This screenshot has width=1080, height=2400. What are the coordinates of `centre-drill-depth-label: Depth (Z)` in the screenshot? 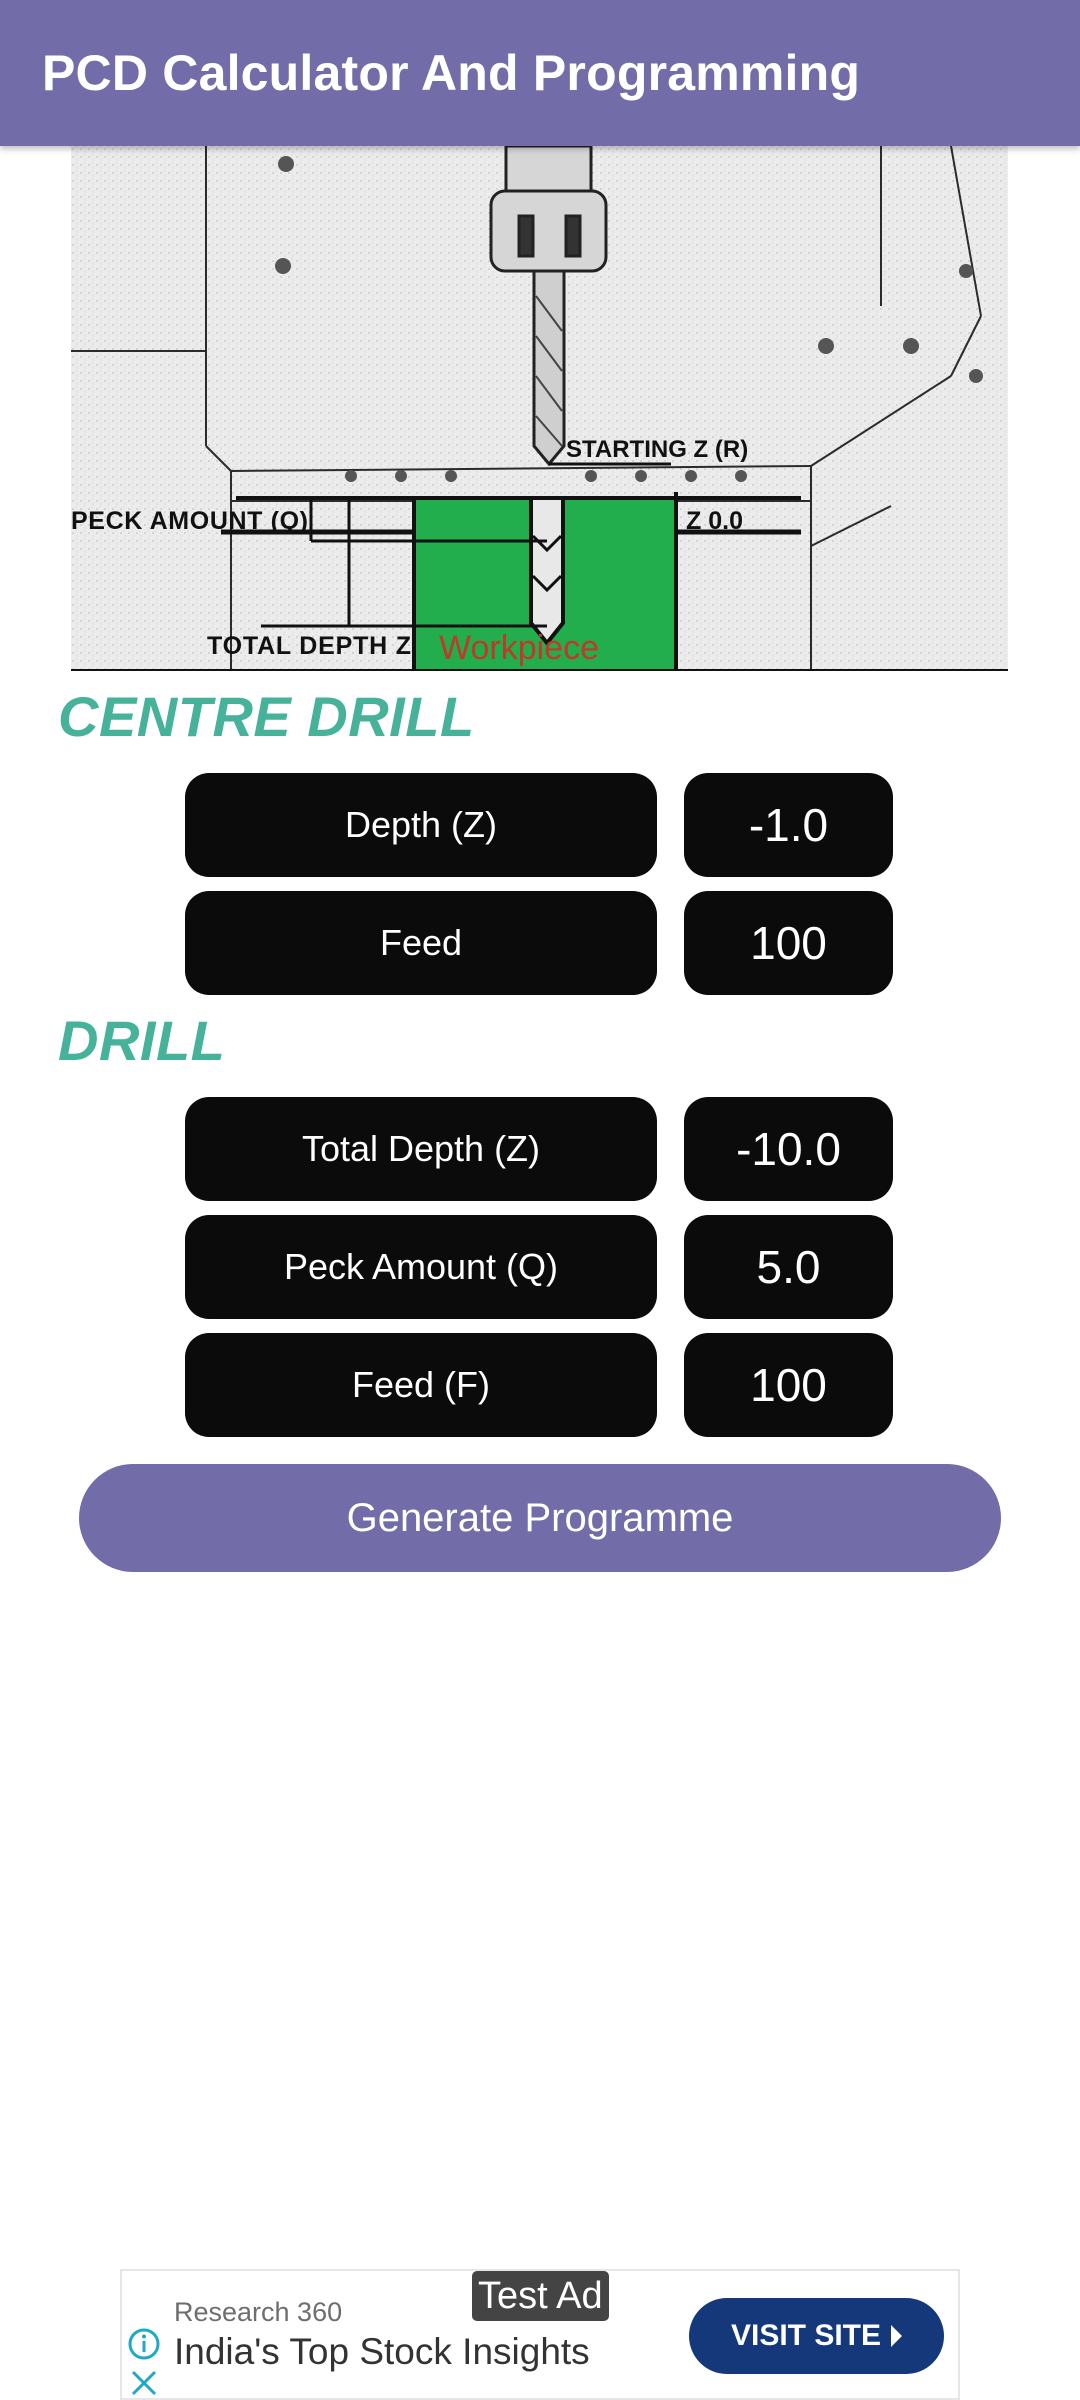 It's located at (421, 825).